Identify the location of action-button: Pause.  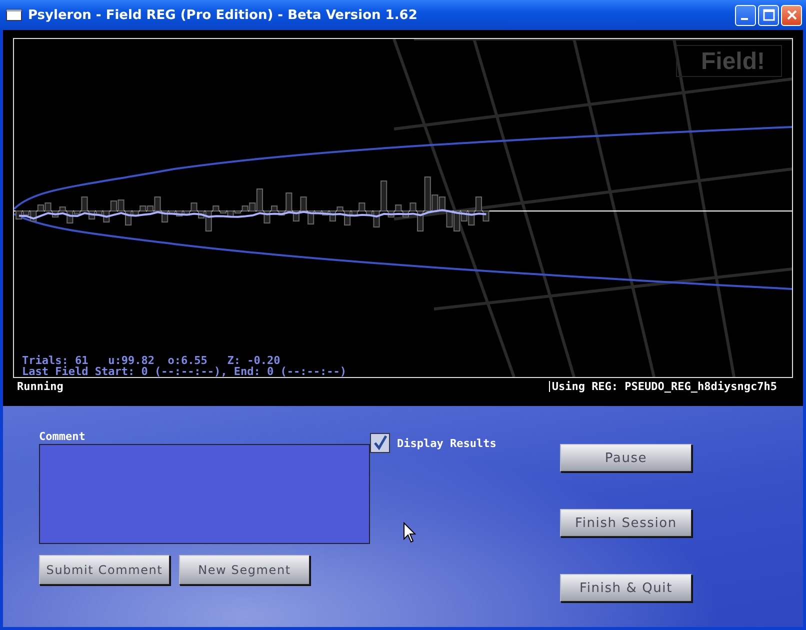
(626, 458).